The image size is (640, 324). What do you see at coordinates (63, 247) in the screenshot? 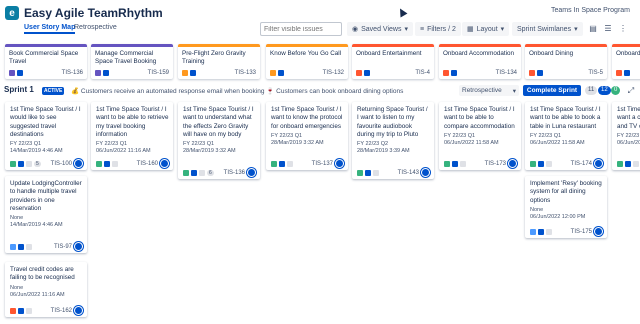
I see `issue-key: TIS-97` at bounding box center [63, 247].